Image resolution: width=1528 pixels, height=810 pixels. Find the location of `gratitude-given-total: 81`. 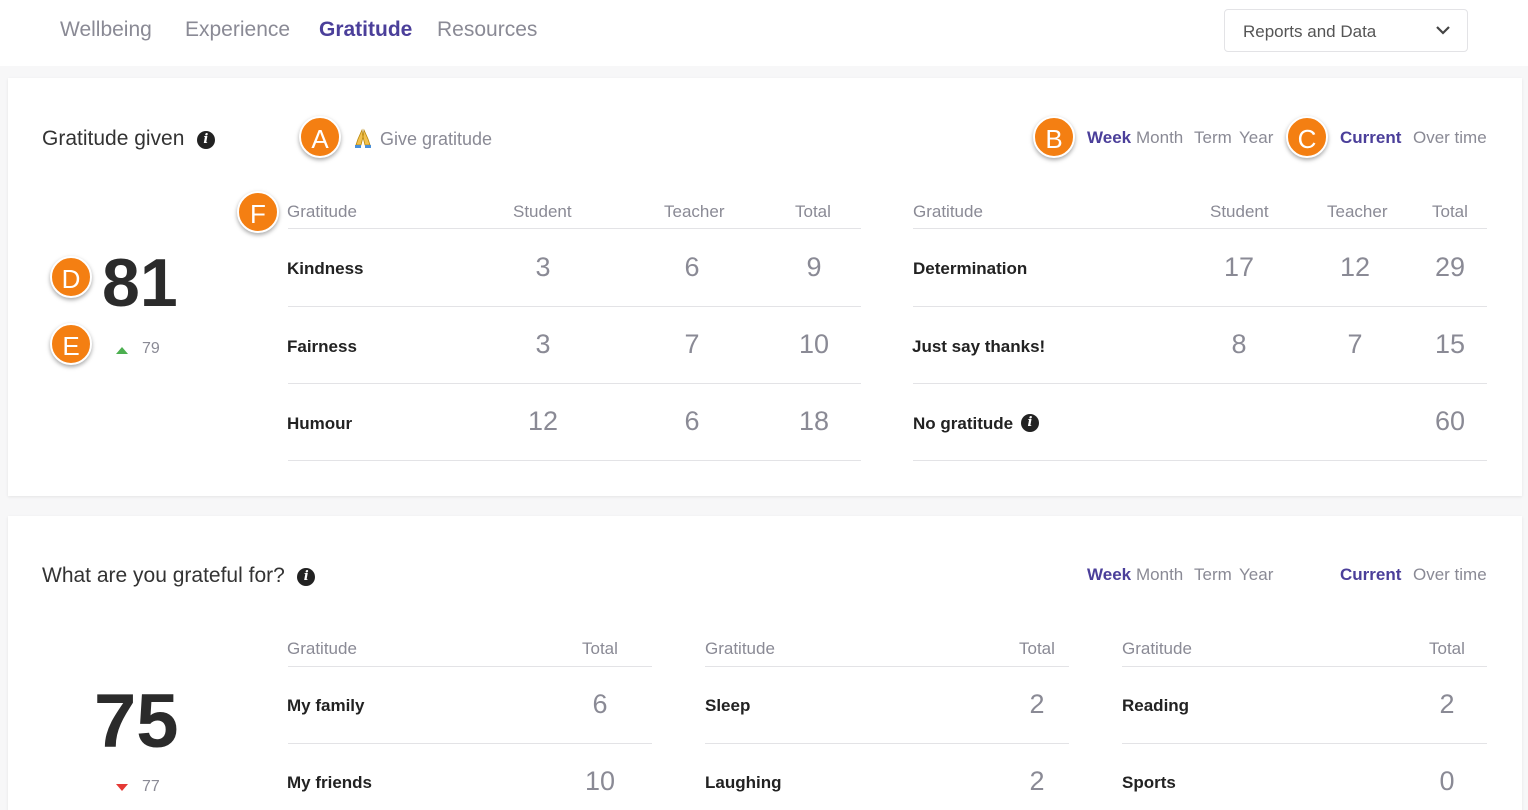

gratitude-given-total: 81 is located at coordinates (140, 283).